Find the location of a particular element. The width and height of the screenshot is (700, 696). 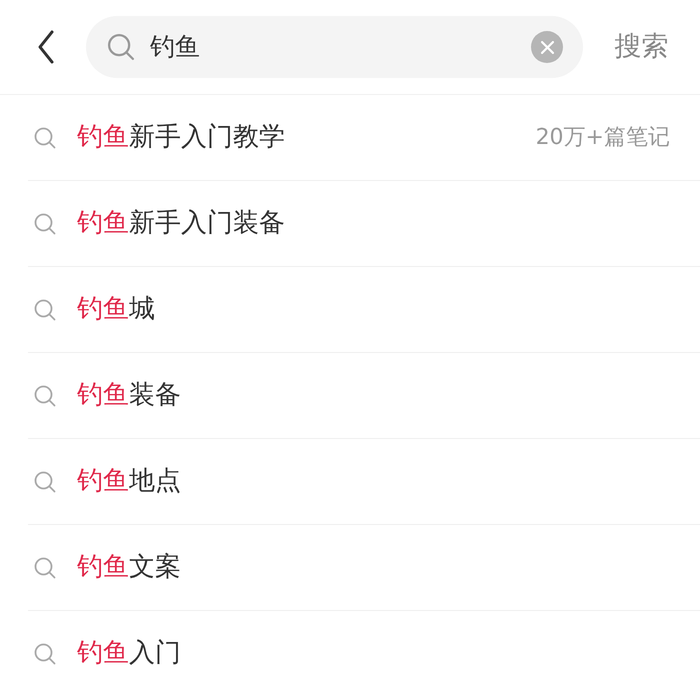

suggestion-item: 钓鱼新手入门教学 is located at coordinates (181, 137).